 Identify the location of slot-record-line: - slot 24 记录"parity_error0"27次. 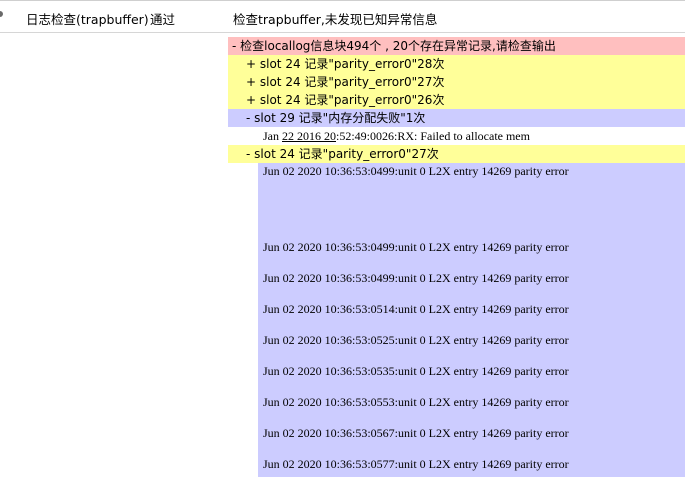
(456, 154).